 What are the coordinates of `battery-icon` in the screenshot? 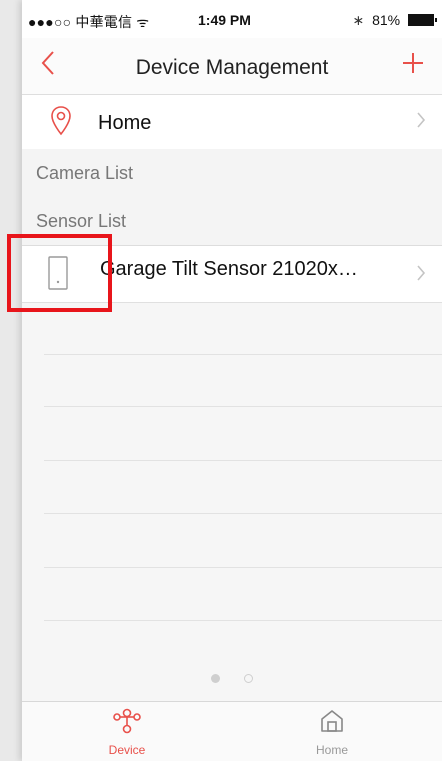 It's located at (422, 20).